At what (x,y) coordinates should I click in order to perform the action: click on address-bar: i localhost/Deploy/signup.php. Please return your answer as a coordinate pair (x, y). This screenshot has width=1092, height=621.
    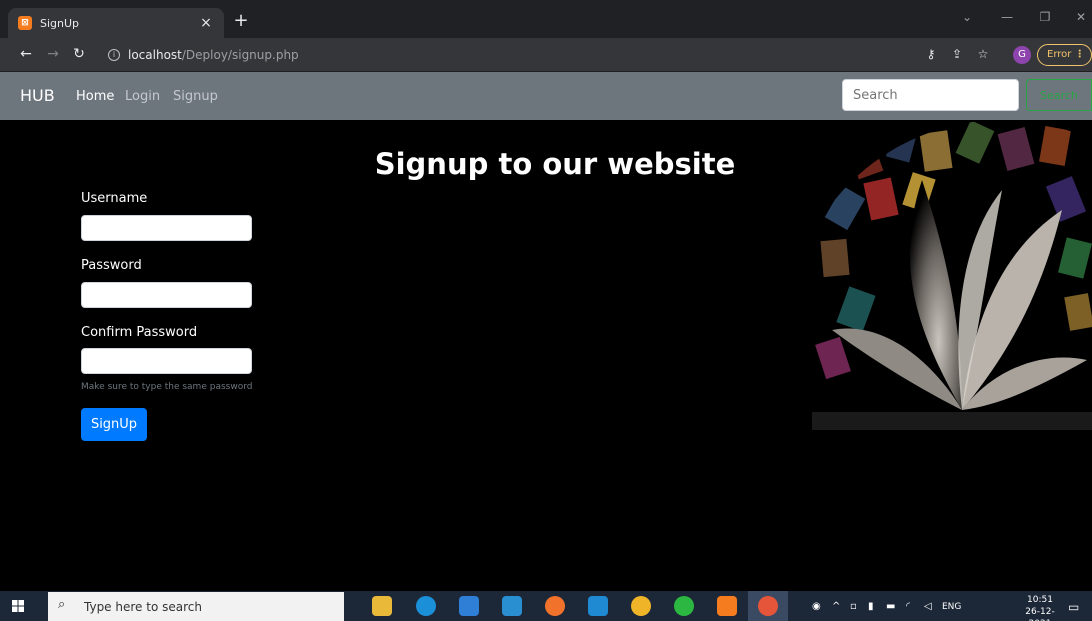
    Looking at the image, I should click on (398, 55).